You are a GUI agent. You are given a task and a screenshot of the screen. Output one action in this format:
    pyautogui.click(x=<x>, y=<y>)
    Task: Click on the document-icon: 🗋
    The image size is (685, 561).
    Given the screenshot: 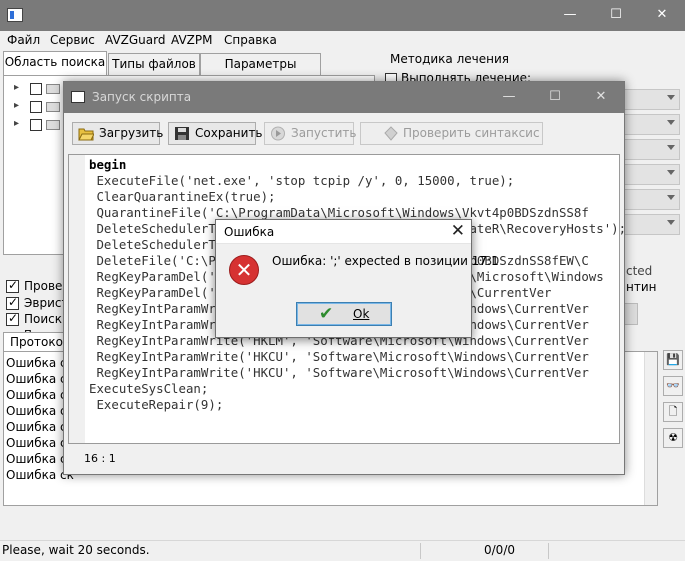 What is the action you would take?
    pyautogui.click(x=673, y=411)
    